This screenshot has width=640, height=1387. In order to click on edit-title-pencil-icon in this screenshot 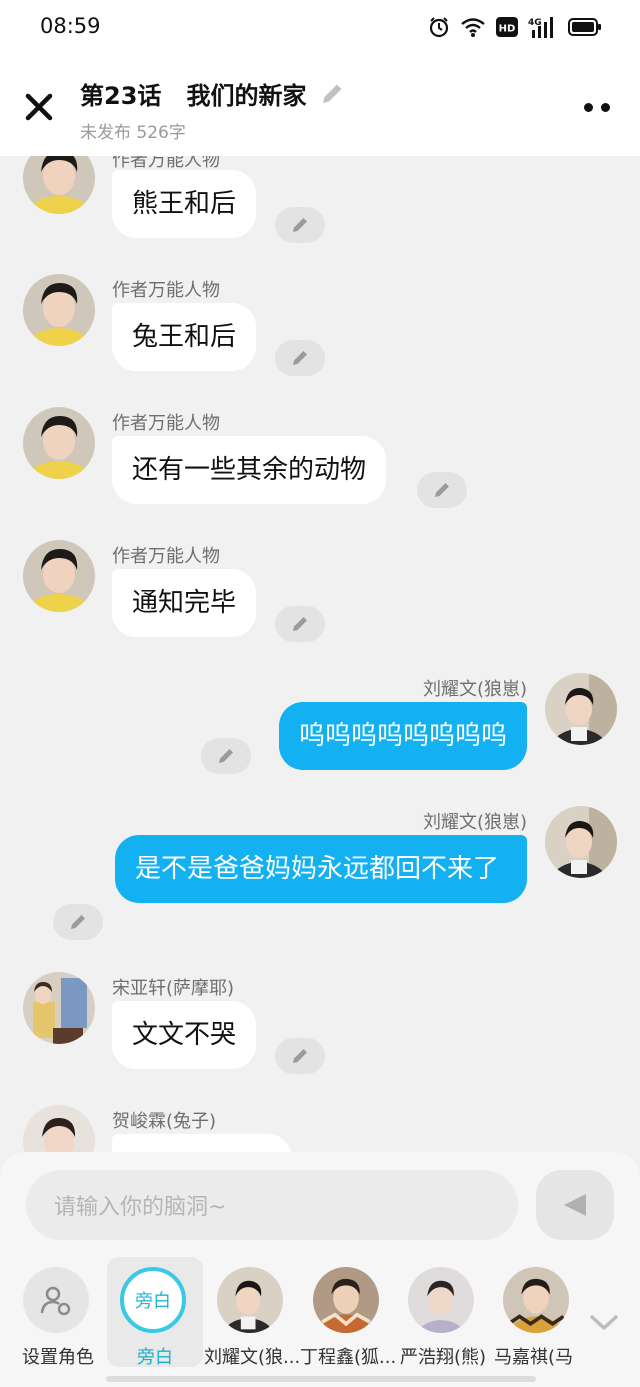, I will do `click(332, 94)`.